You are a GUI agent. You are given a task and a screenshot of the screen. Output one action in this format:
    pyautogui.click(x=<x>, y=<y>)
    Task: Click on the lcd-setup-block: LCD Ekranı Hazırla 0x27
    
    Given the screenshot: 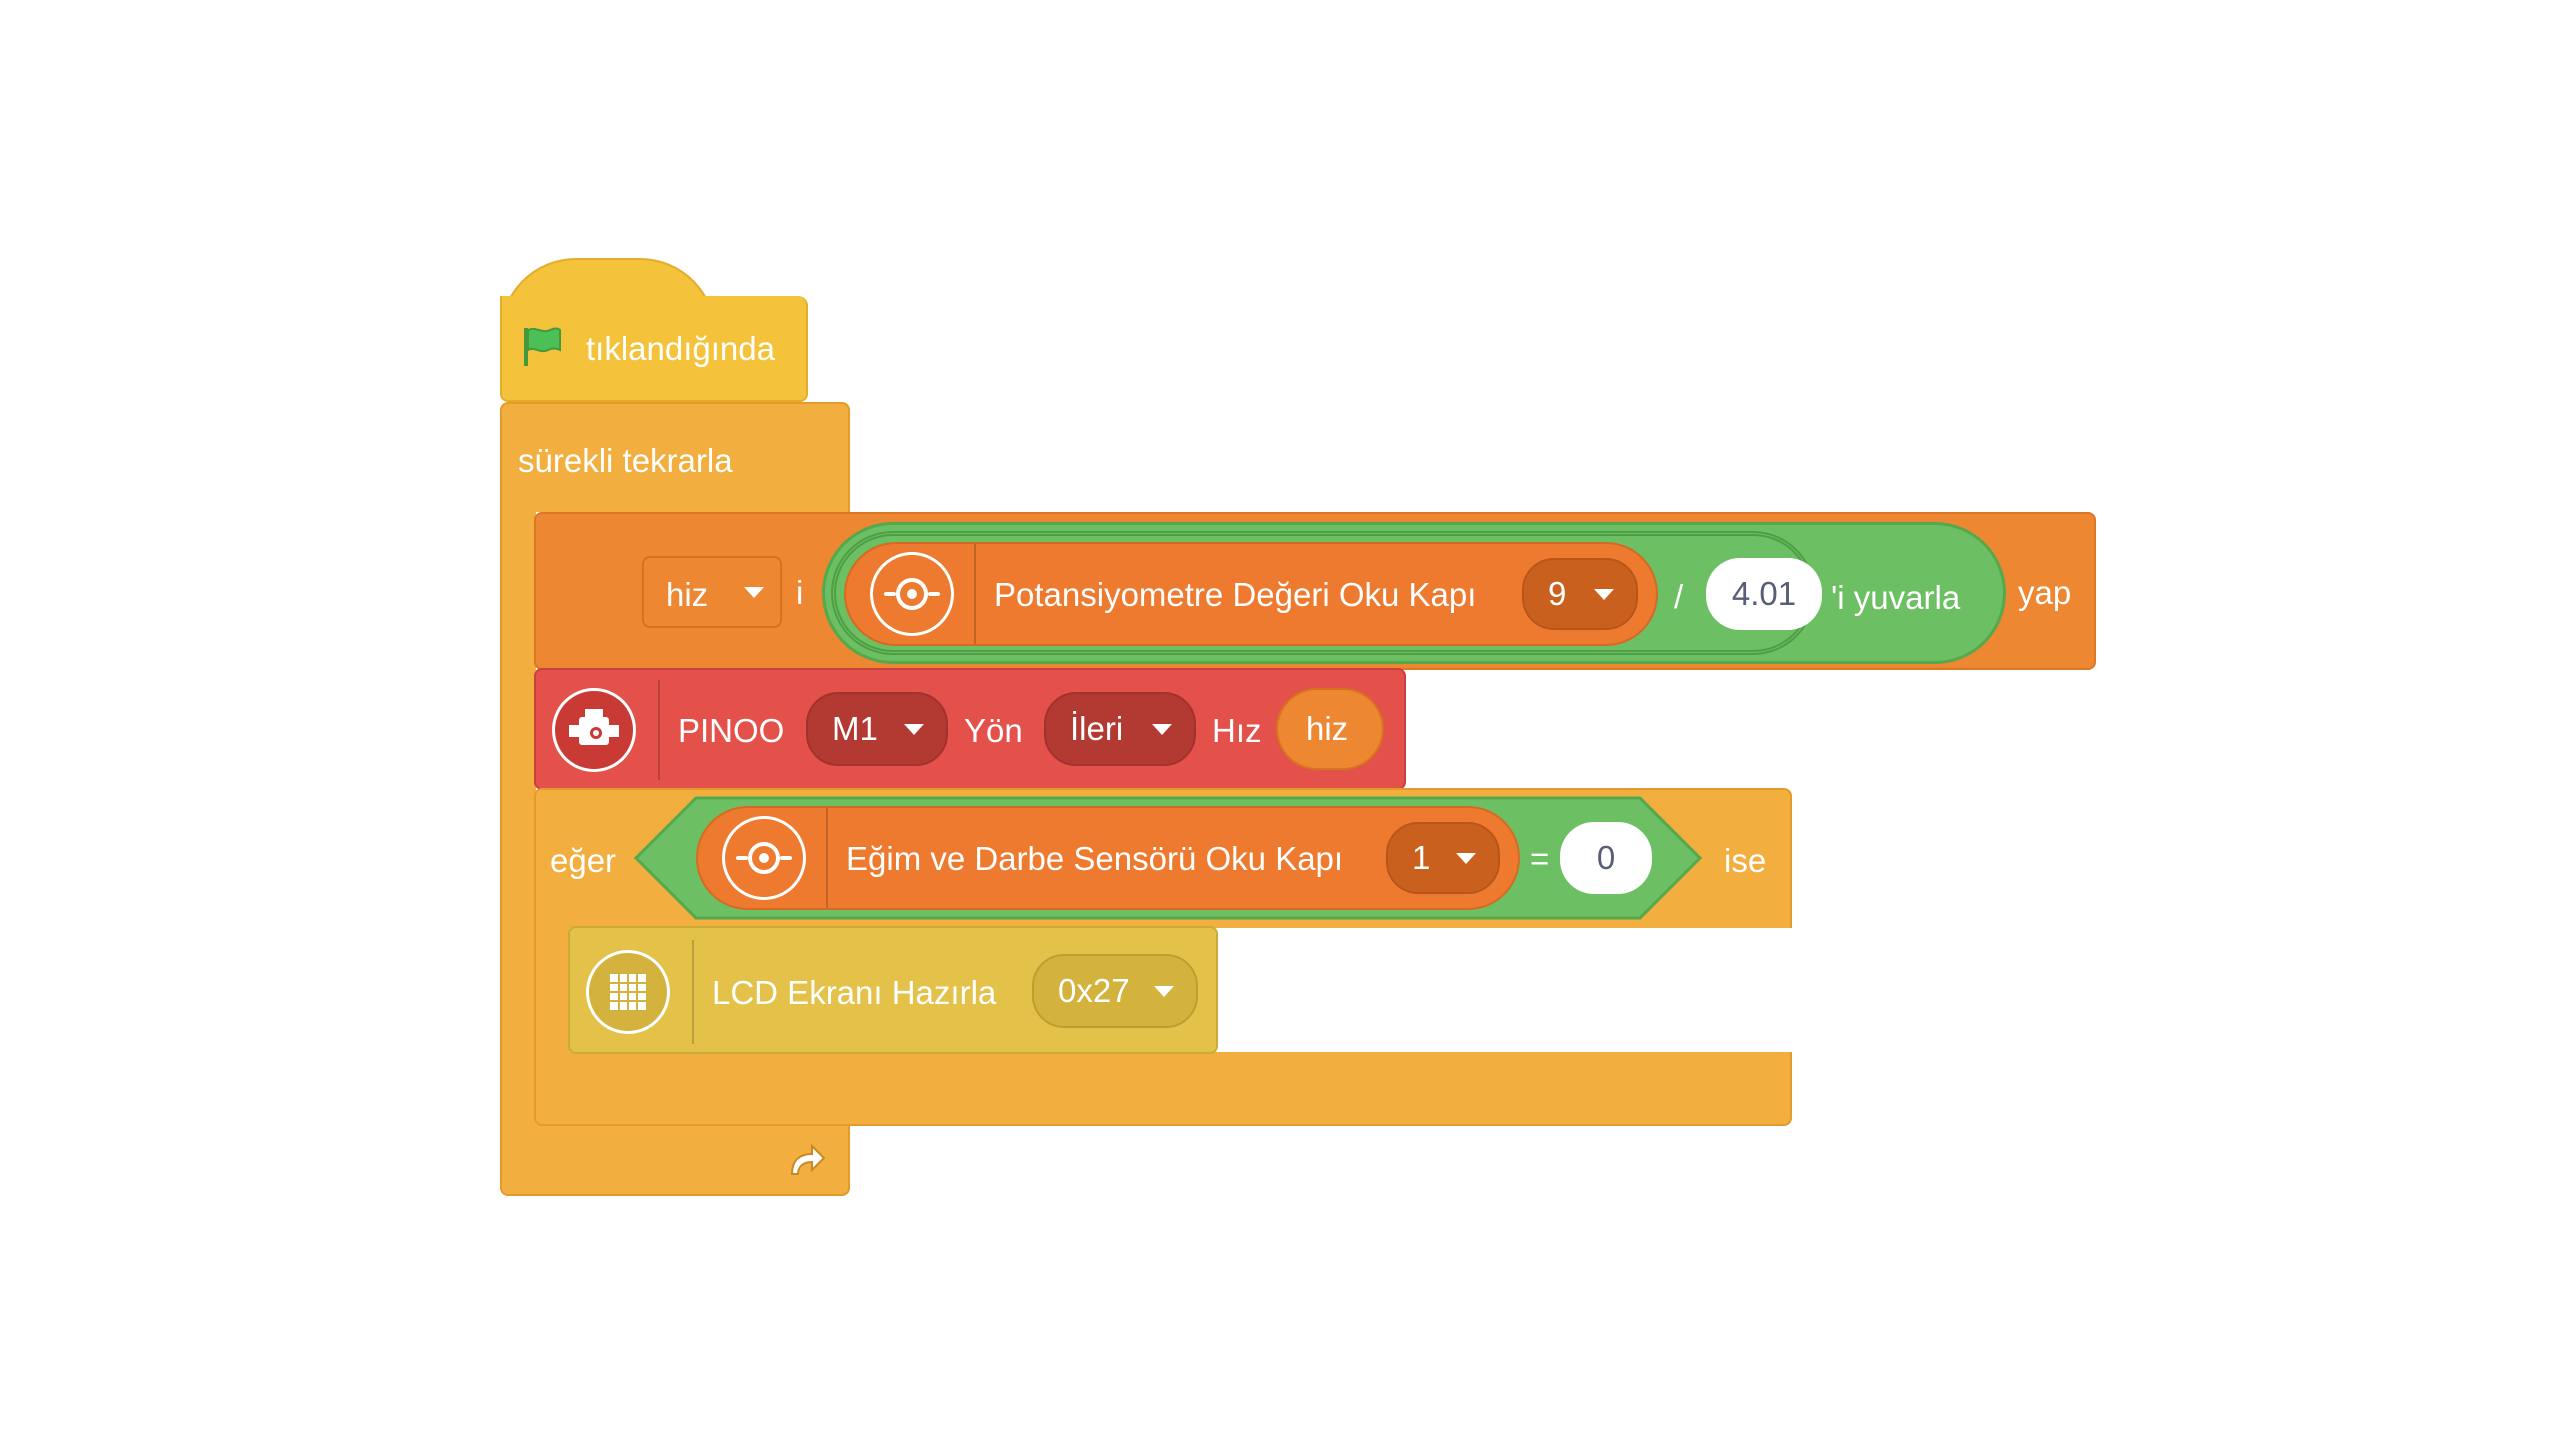 What is the action you would take?
    pyautogui.click(x=893, y=990)
    